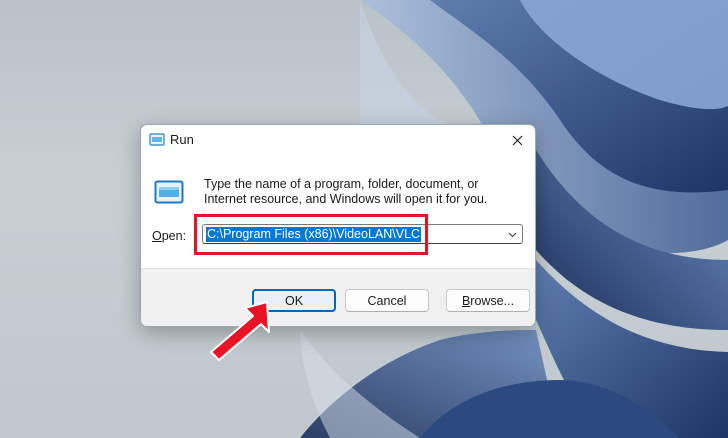 This screenshot has width=728, height=438. What do you see at coordinates (157, 236) in the screenshot?
I see `open-label-accelerator: O` at bounding box center [157, 236].